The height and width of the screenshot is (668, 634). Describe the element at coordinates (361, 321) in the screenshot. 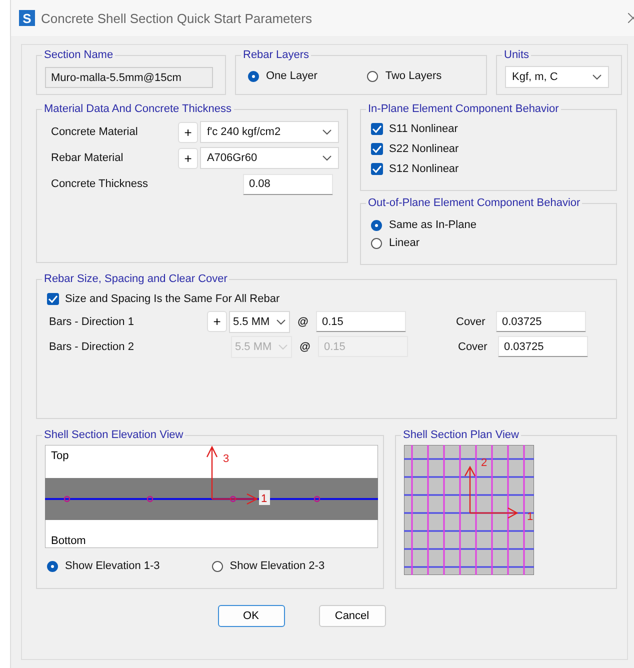

I see `spacing-field: 0.15` at that location.